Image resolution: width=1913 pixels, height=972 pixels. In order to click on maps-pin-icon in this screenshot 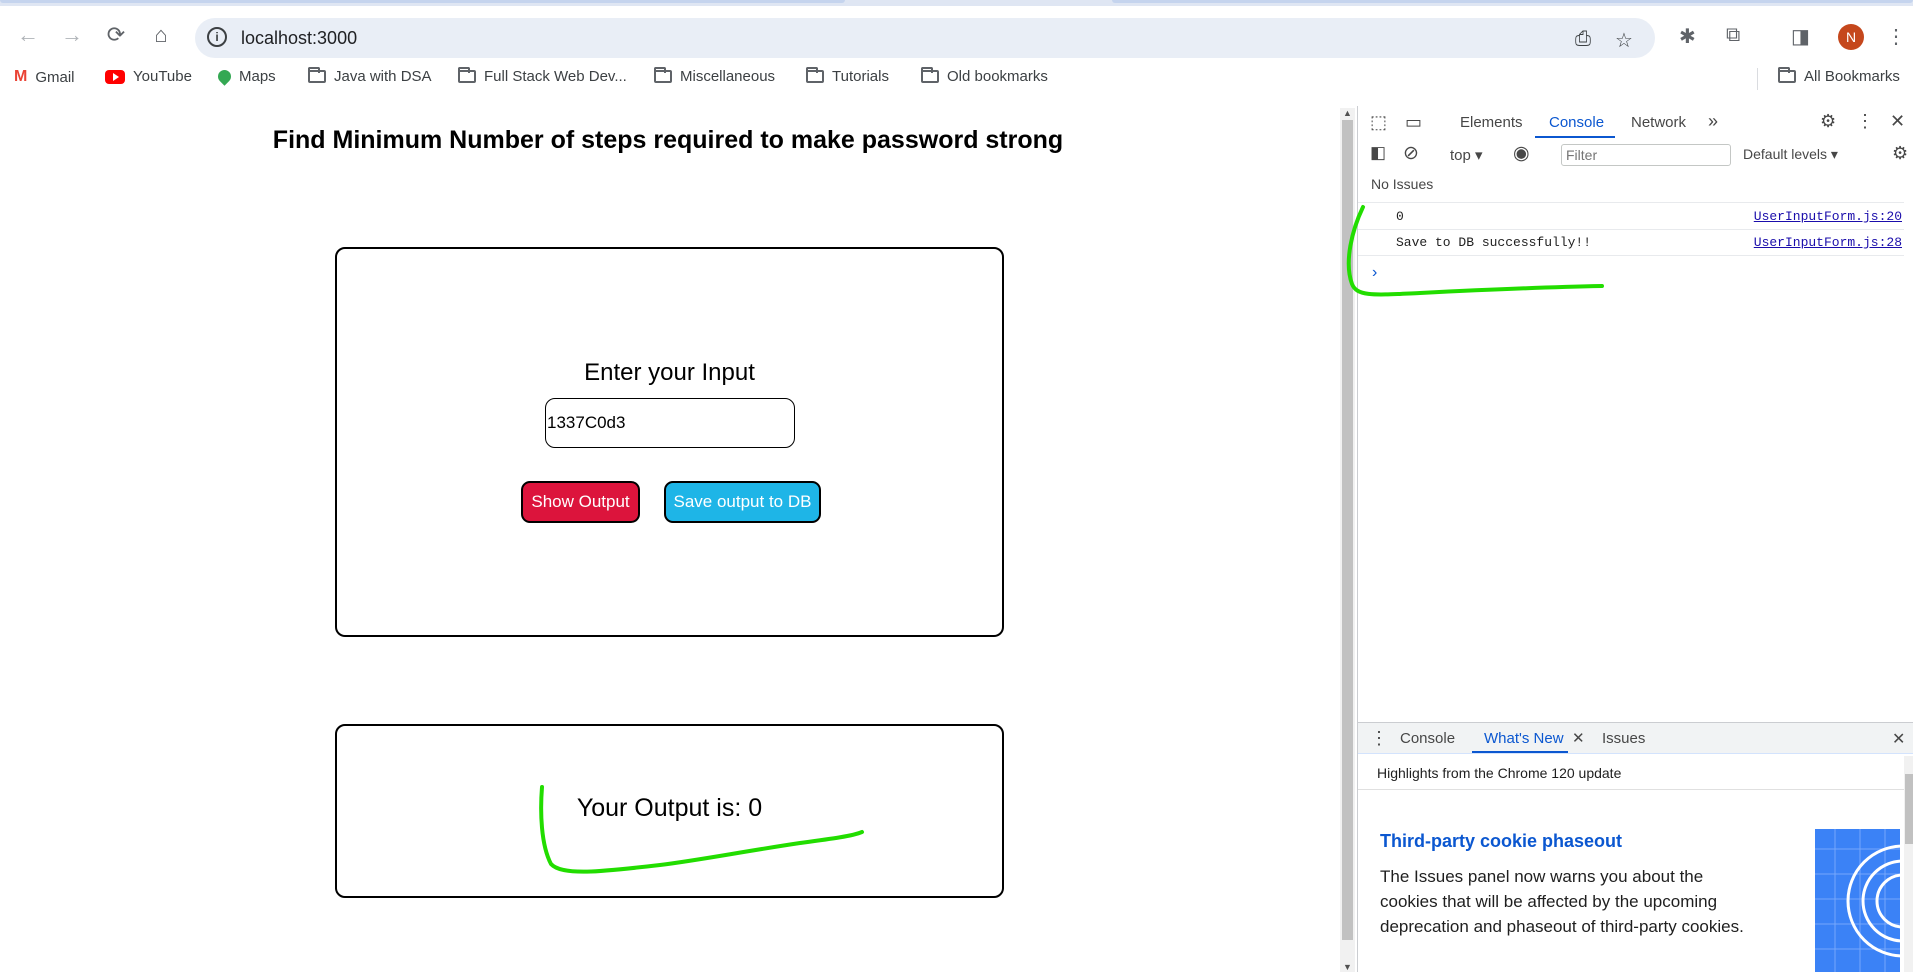, I will do `click(224, 76)`.